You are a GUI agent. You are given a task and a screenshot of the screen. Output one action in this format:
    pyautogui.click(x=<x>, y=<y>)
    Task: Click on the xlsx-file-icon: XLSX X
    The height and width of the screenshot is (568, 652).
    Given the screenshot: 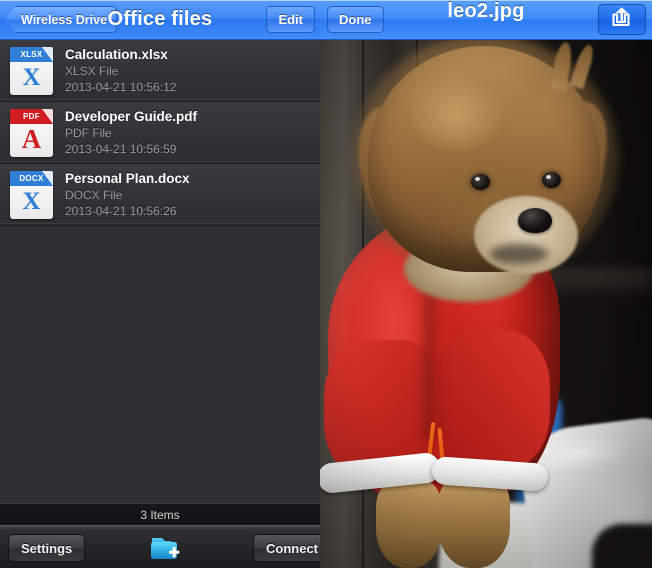 What is the action you would take?
    pyautogui.click(x=31, y=70)
    